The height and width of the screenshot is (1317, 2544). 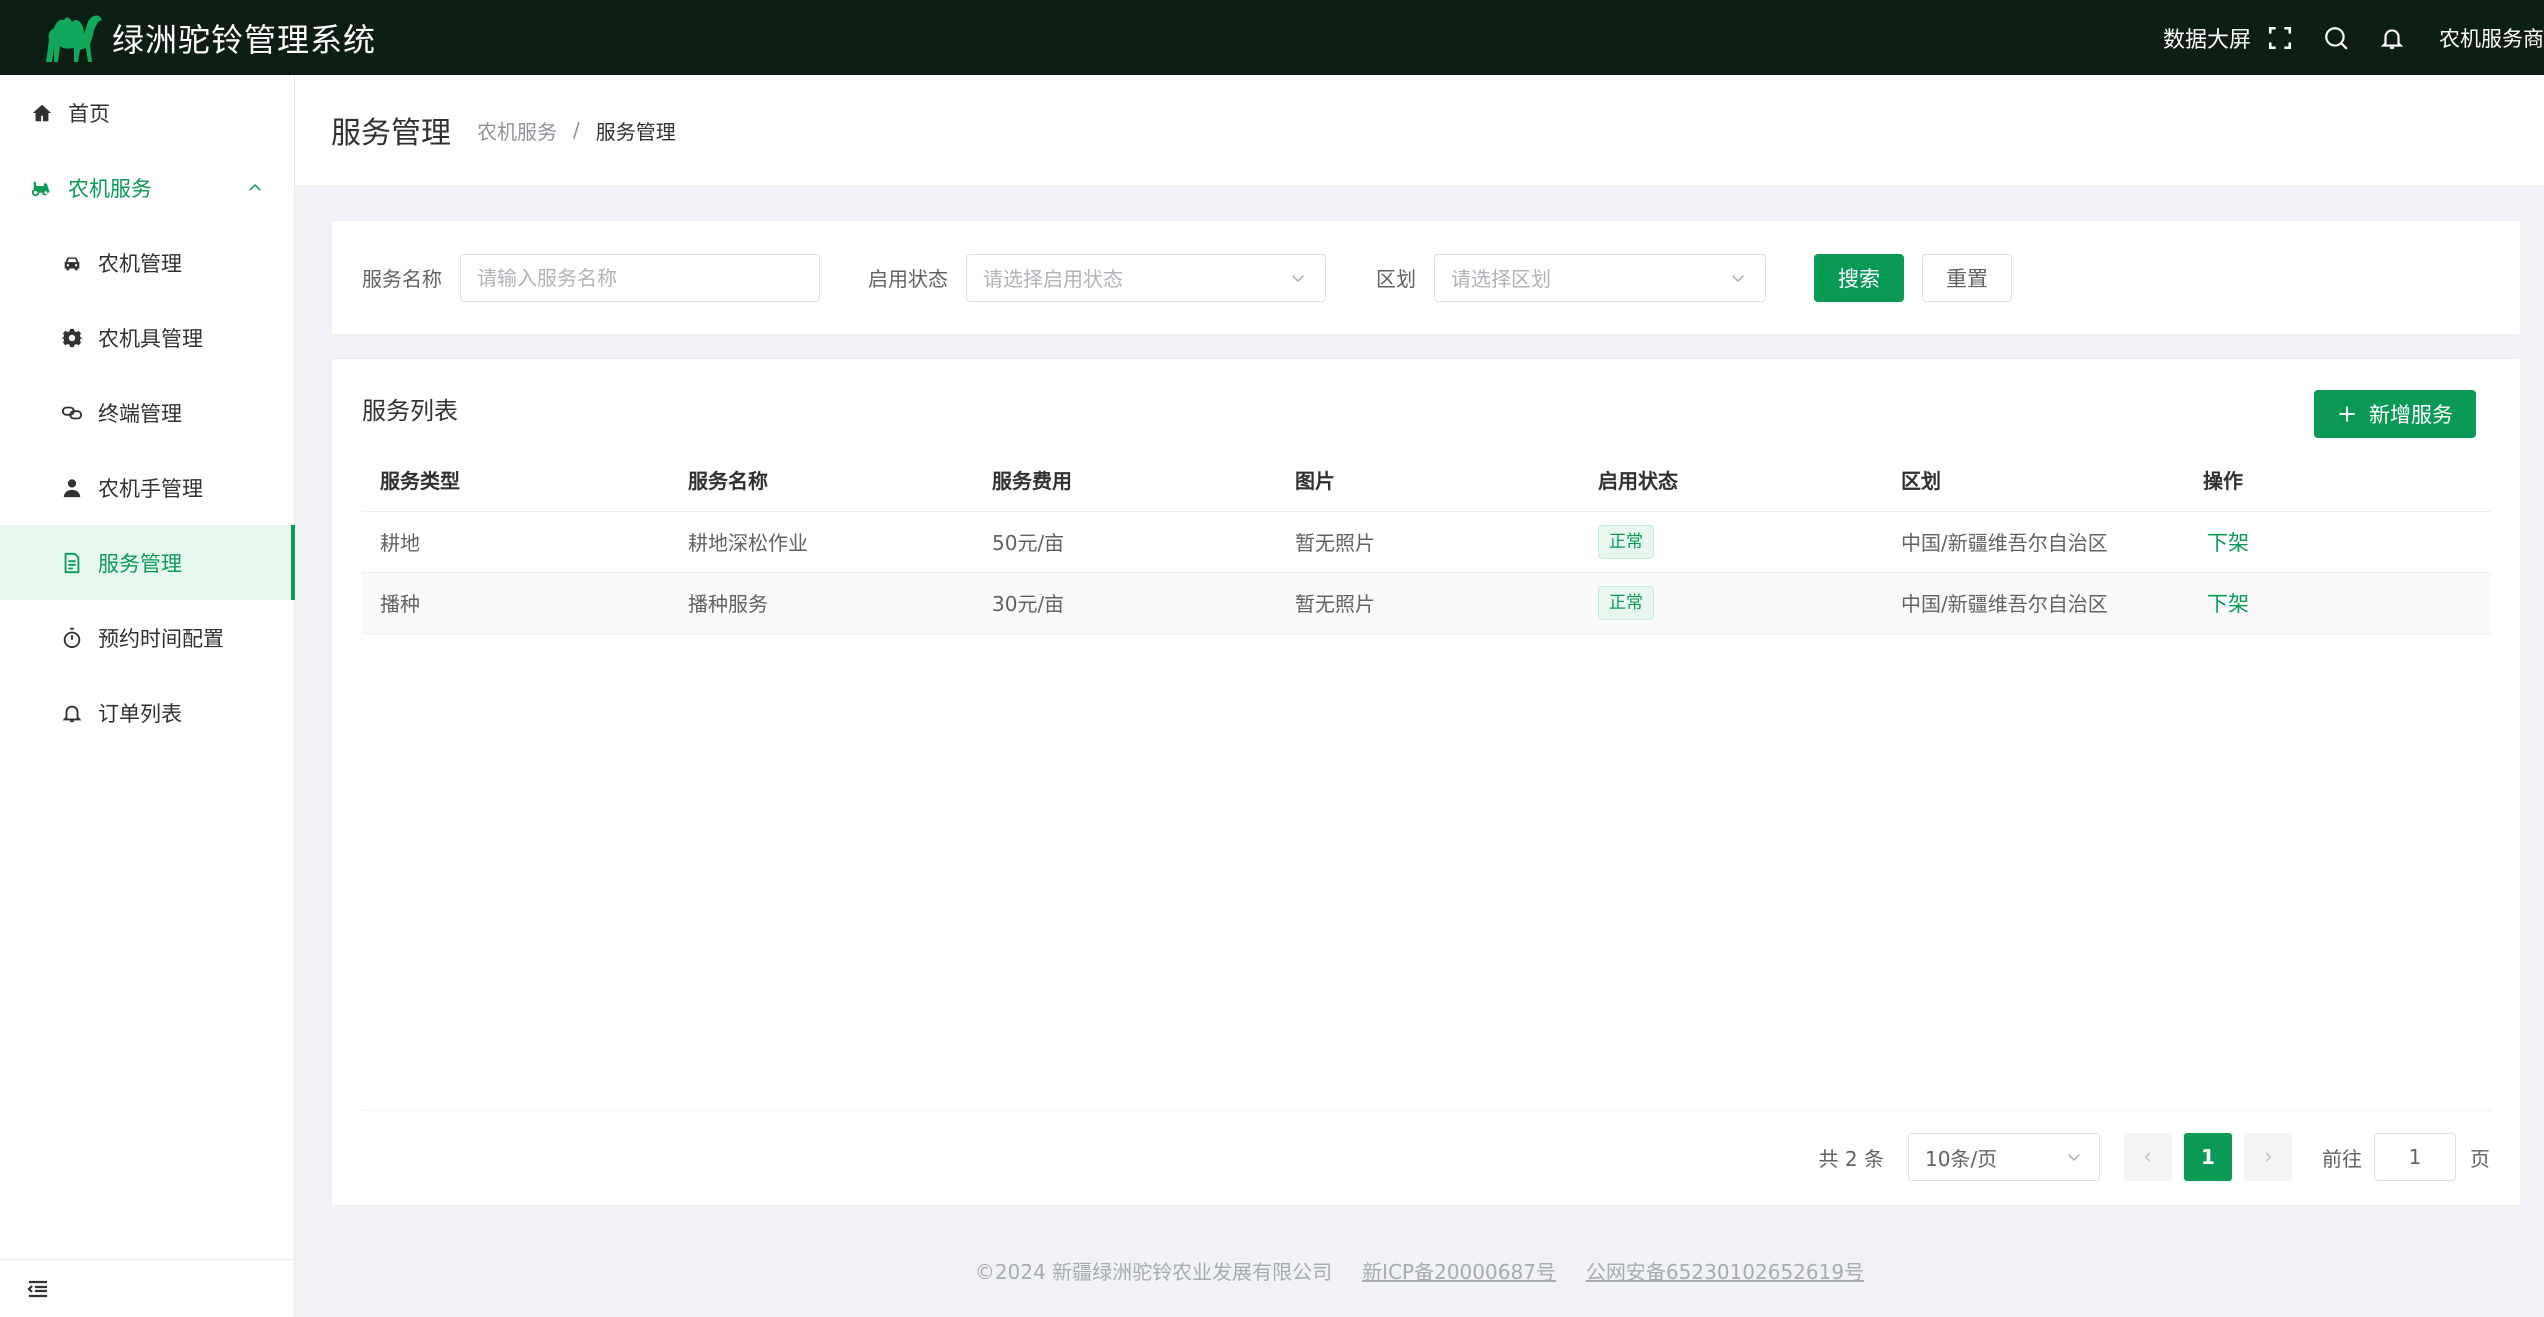 I want to click on table-row: 耕地 耕地深松作业 50元/亩 暂无照片 正常 中国/新疆维吾尔自治区 下架, so click(x=1426, y=542).